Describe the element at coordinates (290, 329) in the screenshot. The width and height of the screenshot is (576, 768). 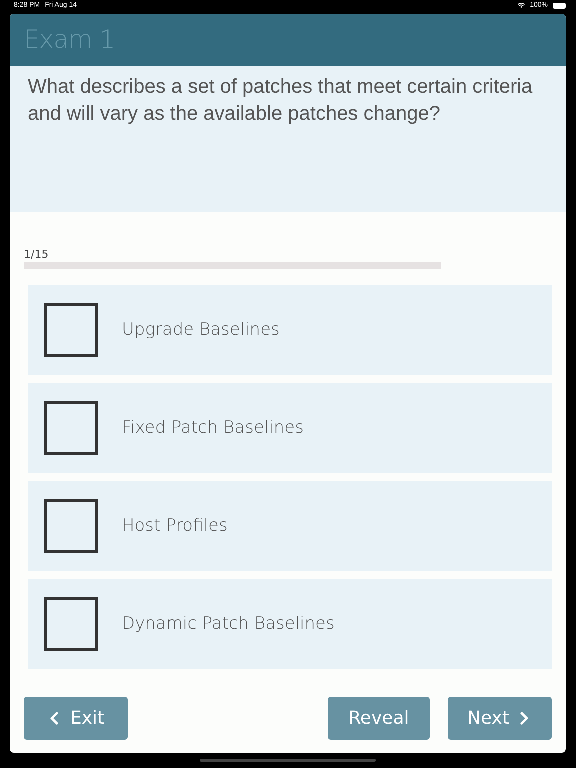
I see `answer-option: Upgrade Baselines` at that location.